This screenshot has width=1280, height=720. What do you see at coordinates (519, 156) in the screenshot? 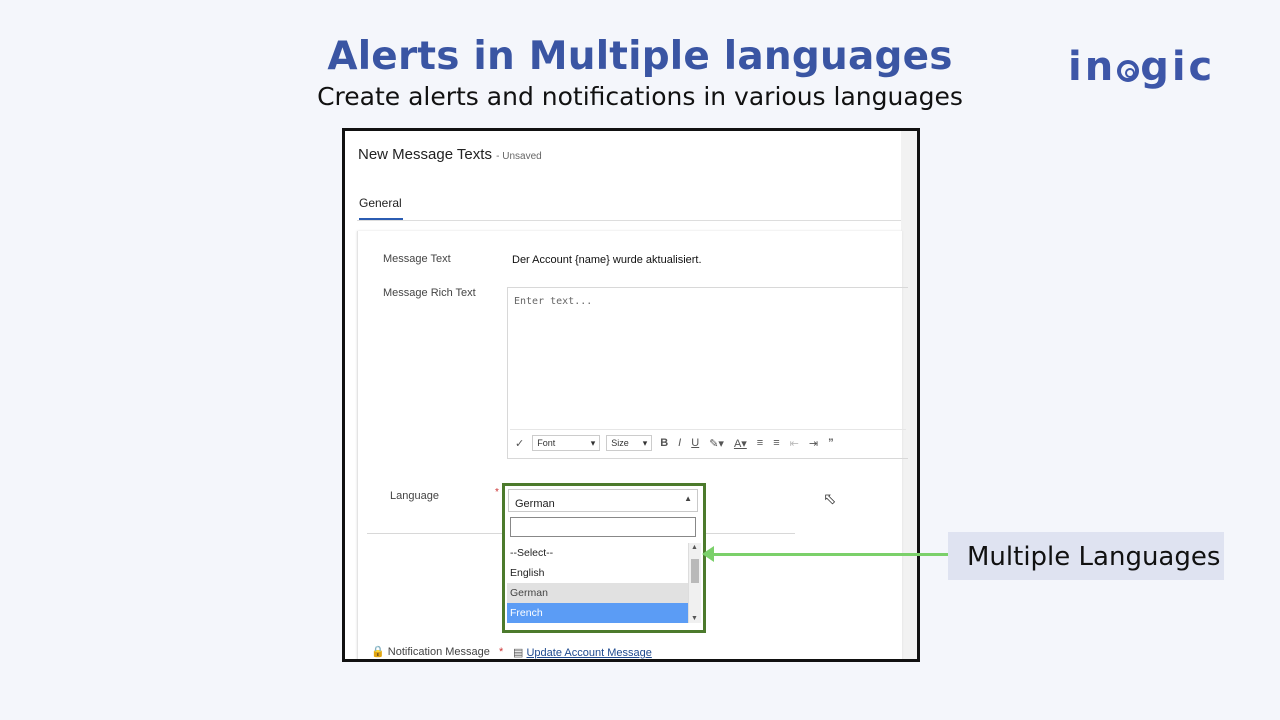
I see `form-save-status: - Unsaved` at bounding box center [519, 156].